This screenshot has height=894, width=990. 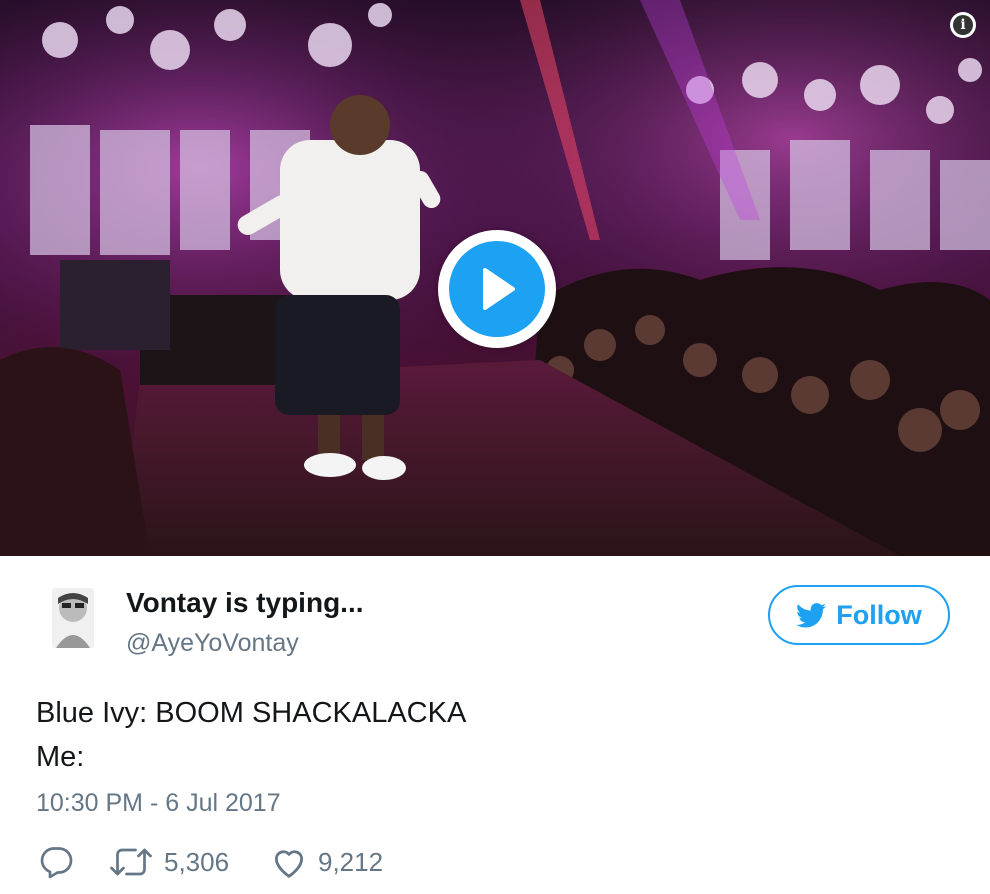 I want to click on twitter-bird-icon, so click(x=811, y=614).